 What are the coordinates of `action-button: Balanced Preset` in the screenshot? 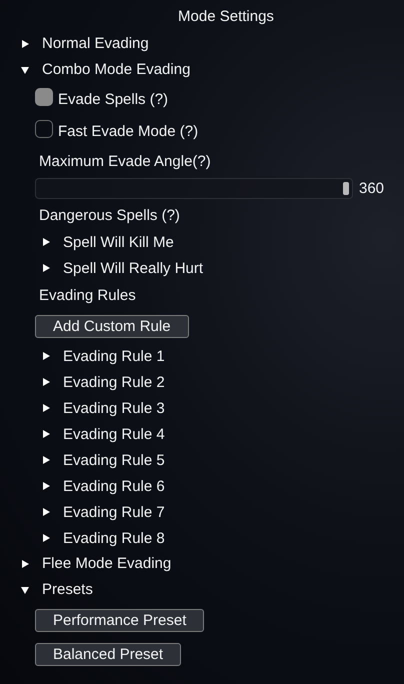 It's located at (108, 654).